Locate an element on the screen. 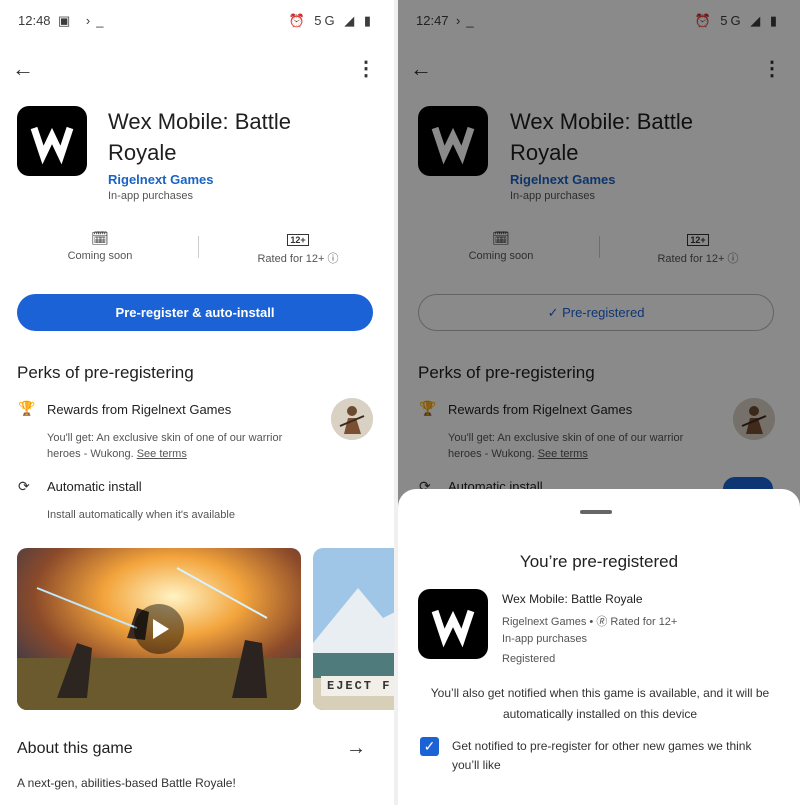 The width and height of the screenshot is (800, 805). stat-divider is located at coordinates (198, 247).